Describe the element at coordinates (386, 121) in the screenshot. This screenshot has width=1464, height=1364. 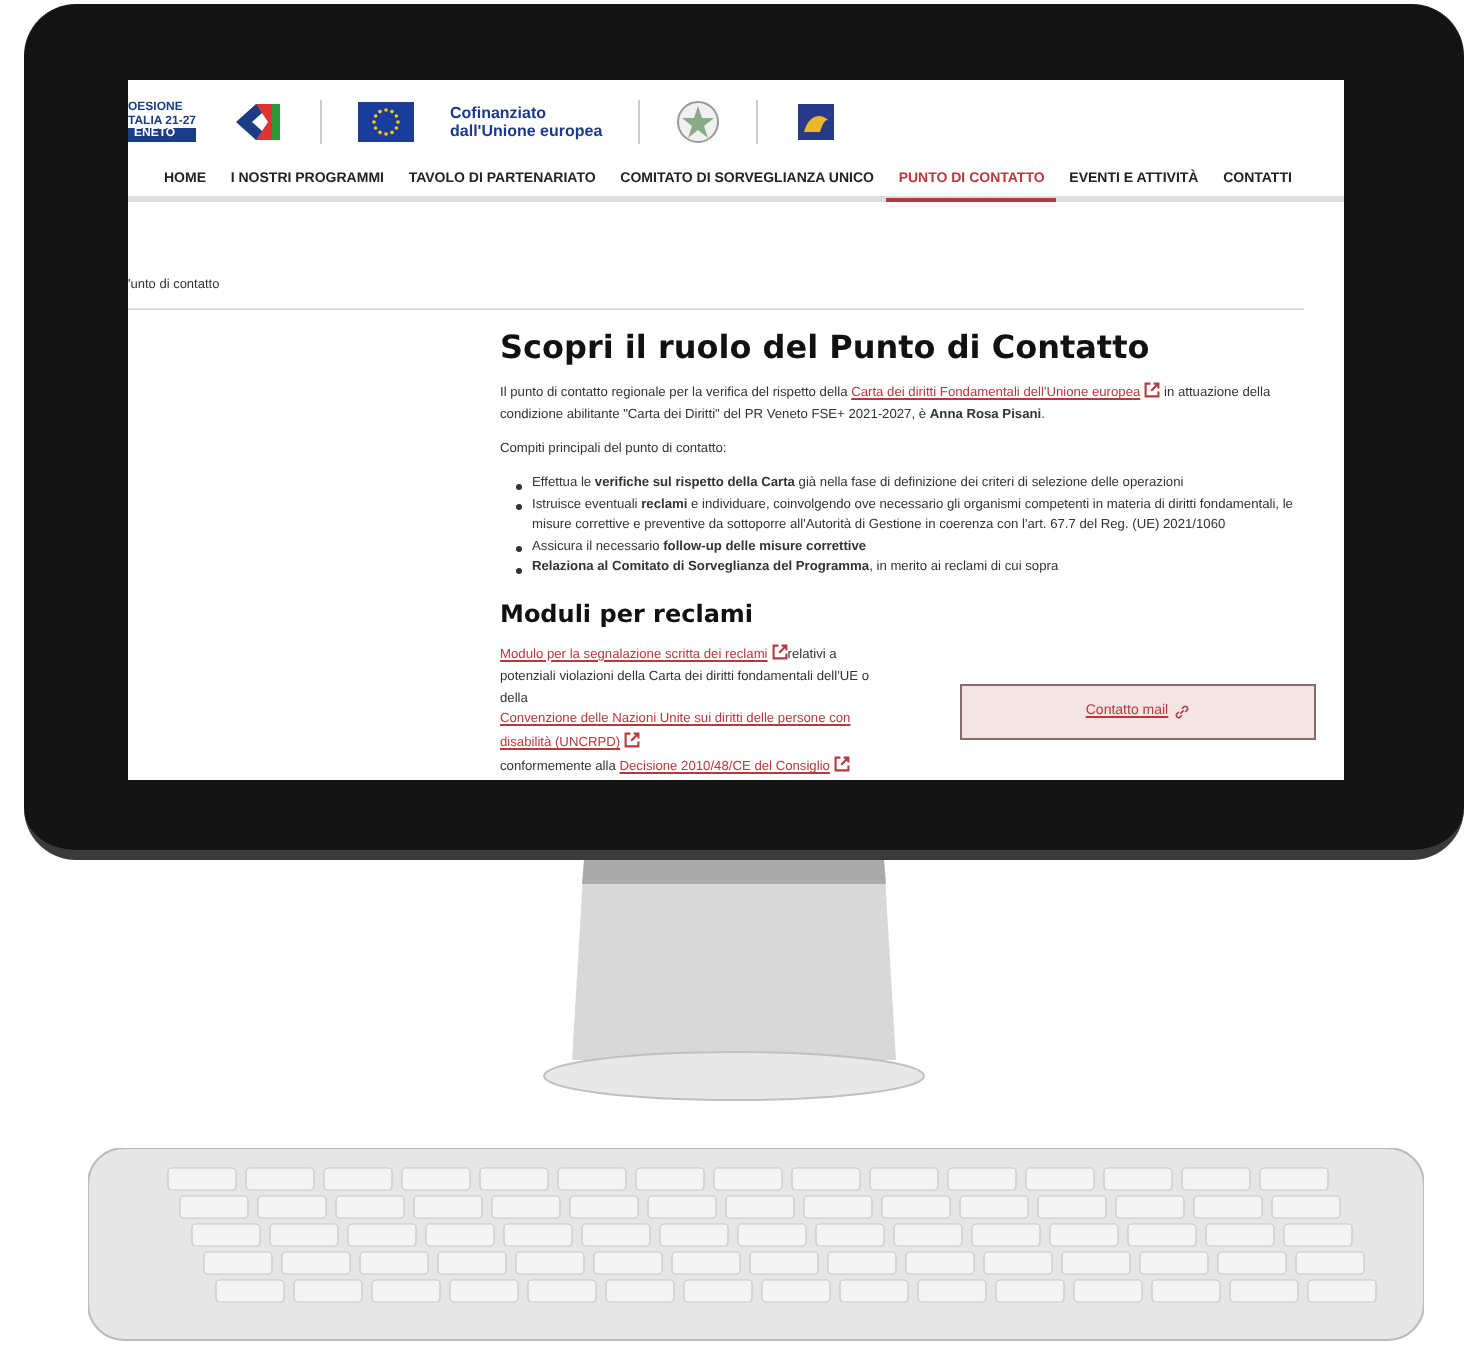
I see `eu-flag-icon` at that location.